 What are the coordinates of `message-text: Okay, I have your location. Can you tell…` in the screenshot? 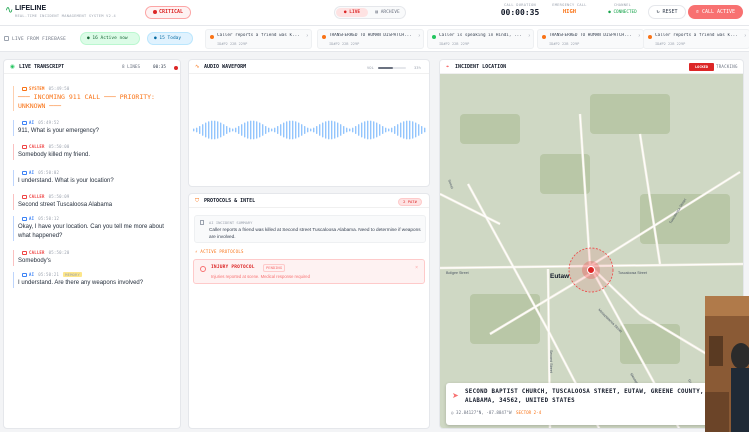 It's located at (91, 231).